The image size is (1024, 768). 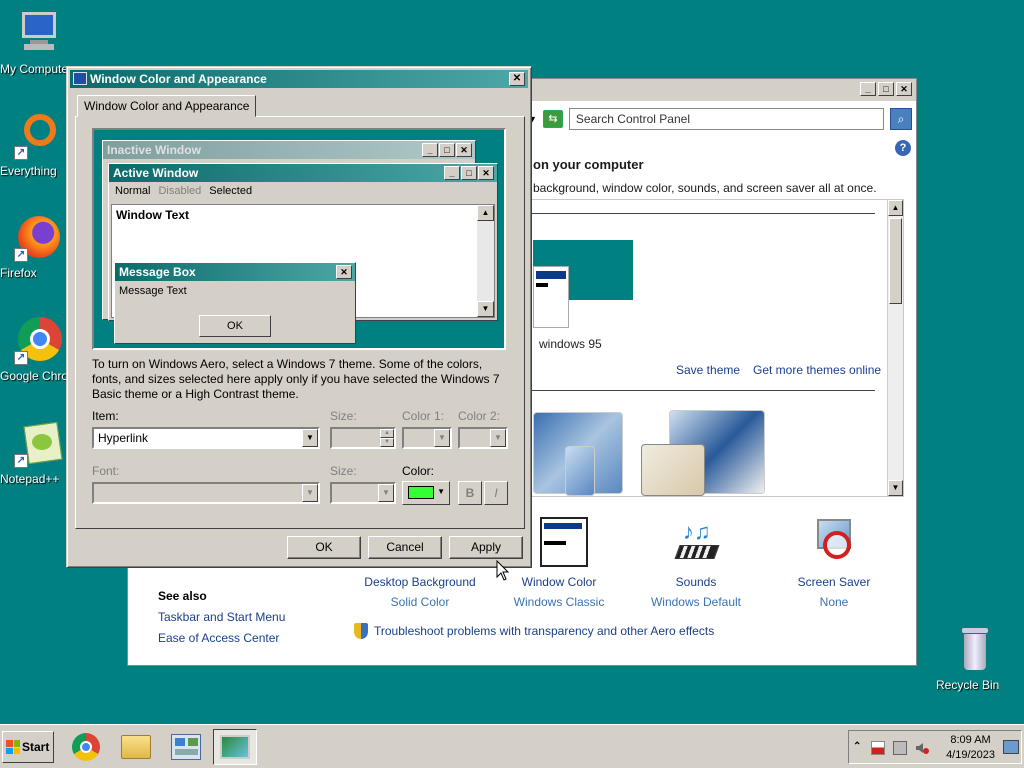 What do you see at coordinates (970, 755) in the screenshot?
I see `clock-date: 4/19/2023` at bounding box center [970, 755].